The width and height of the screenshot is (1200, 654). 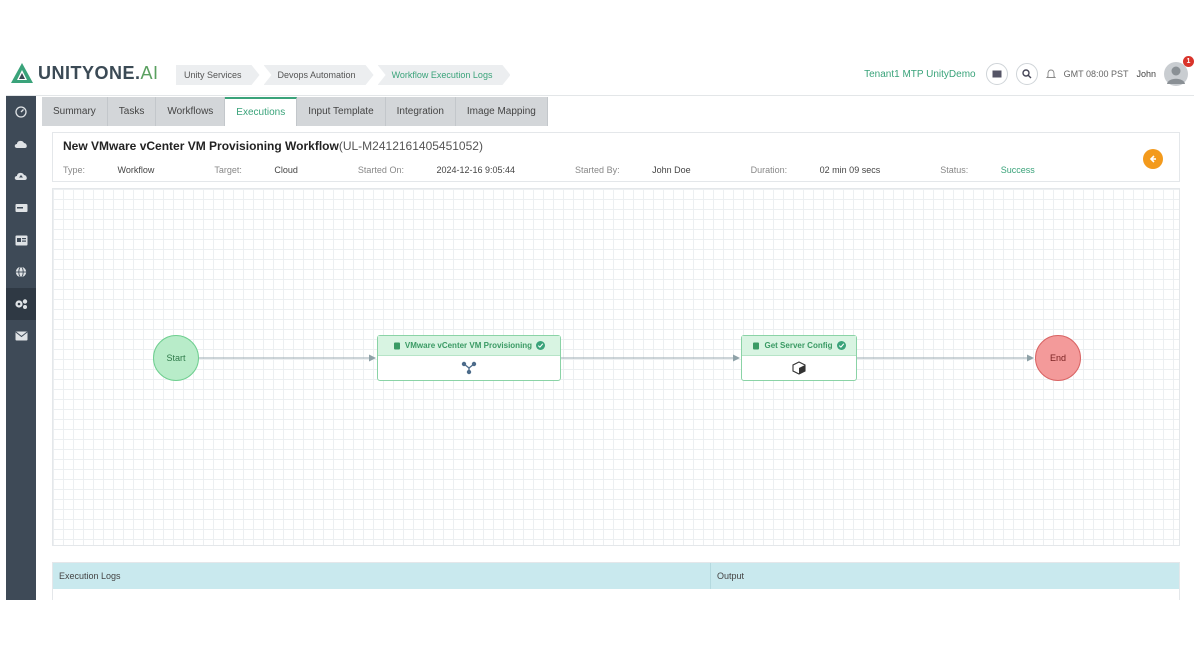 What do you see at coordinates (1179, 71) in the screenshot?
I see `avatar: 1` at bounding box center [1179, 71].